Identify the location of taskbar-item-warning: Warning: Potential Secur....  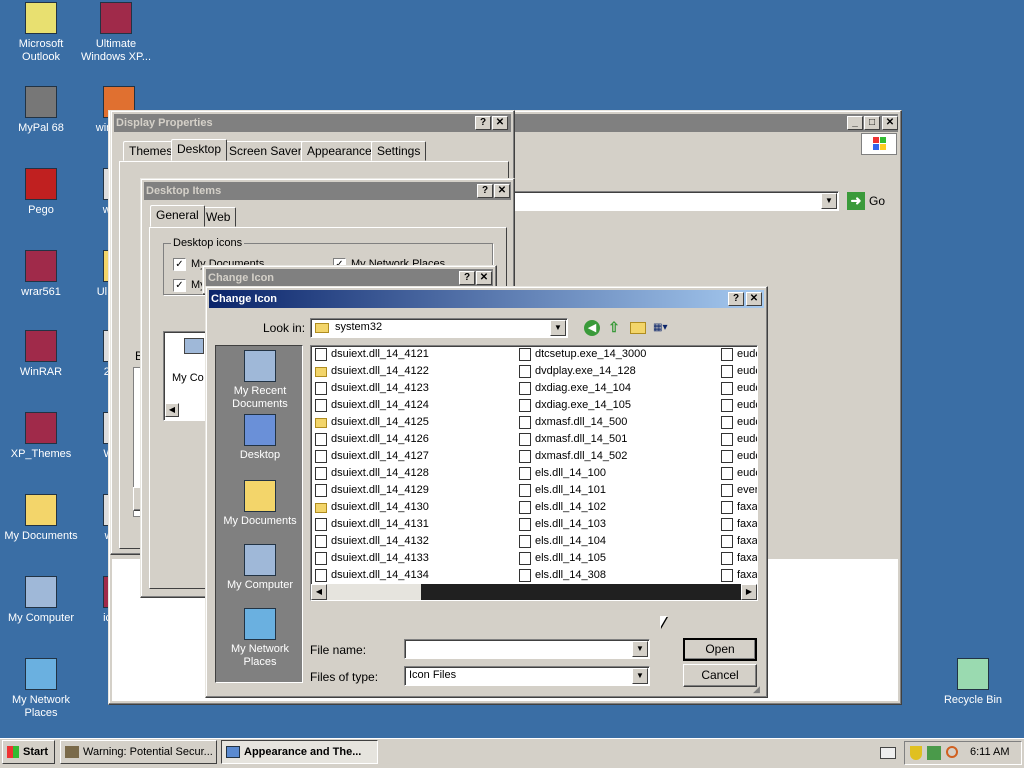
(138, 752).